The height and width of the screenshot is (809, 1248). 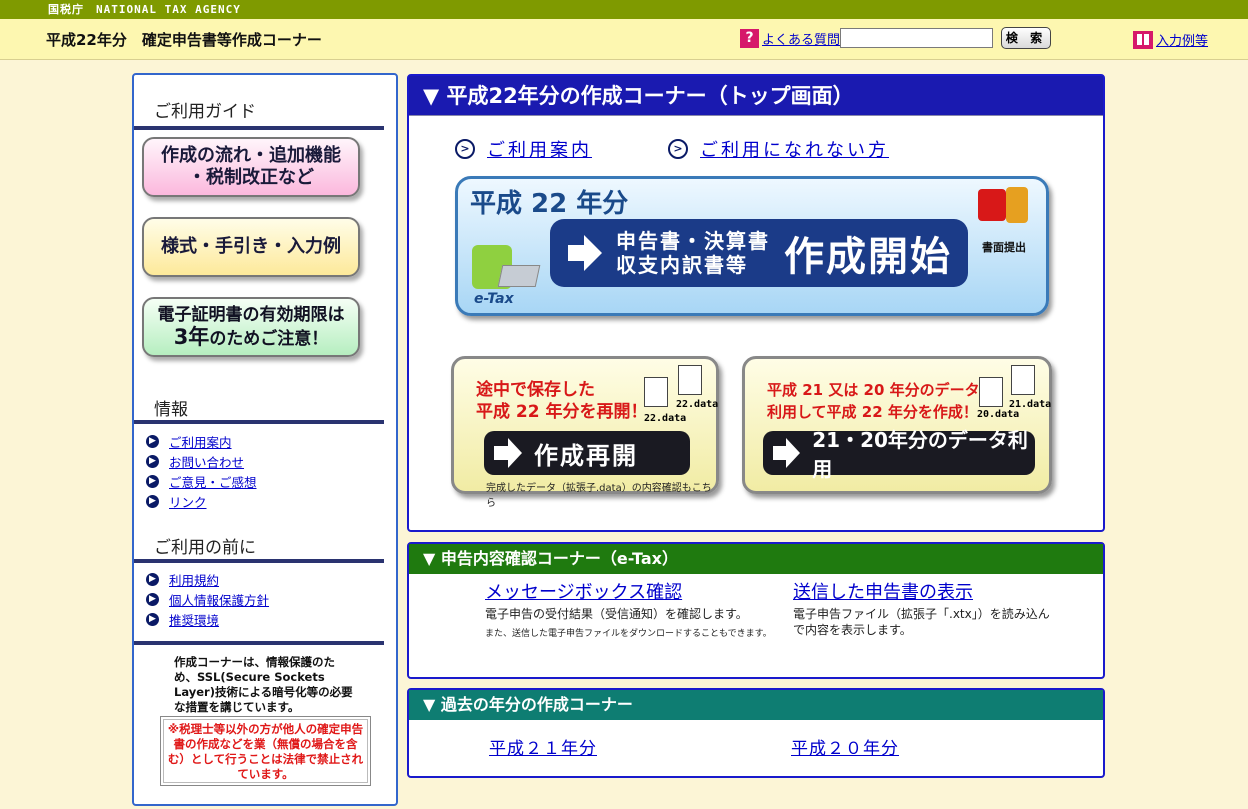 What do you see at coordinates (872, 412) in the screenshot?
I see `prior-line2: 利用して平成 22 年分を作成！` at bounding box center [872, 412].